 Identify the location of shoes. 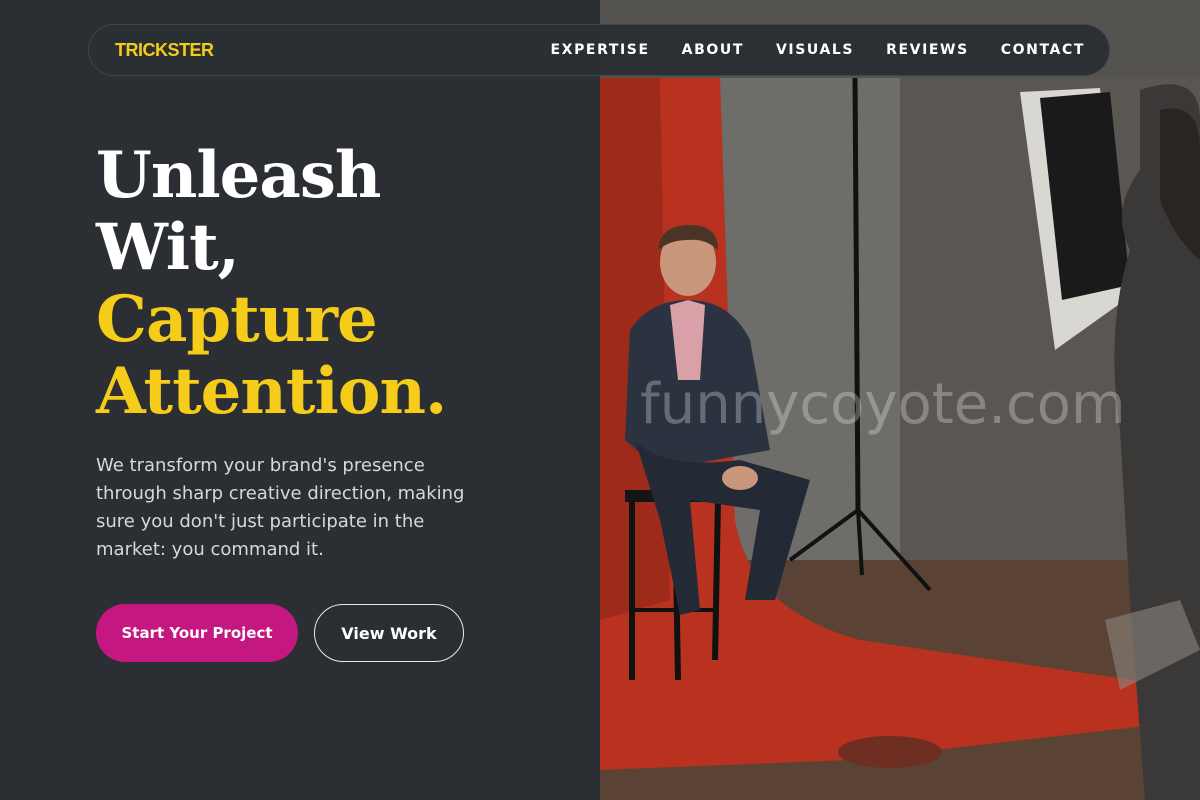
(890, 752).